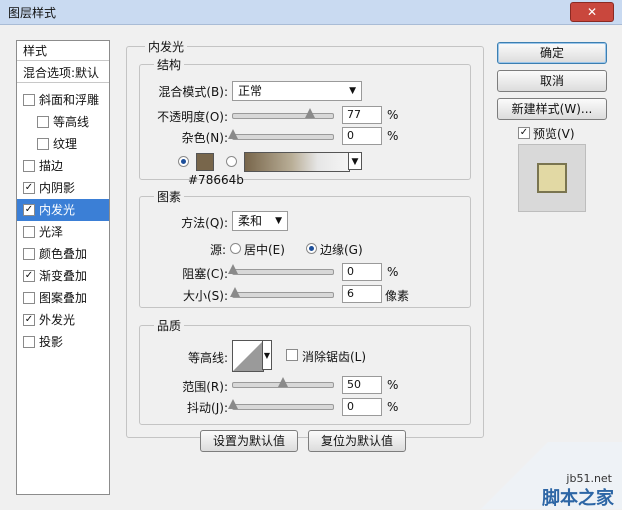 This screenshot has height=510, width=622. Describe the element at coordinates (233, 134) in the screenshot. I see `noise-slider-thumb` at that location.